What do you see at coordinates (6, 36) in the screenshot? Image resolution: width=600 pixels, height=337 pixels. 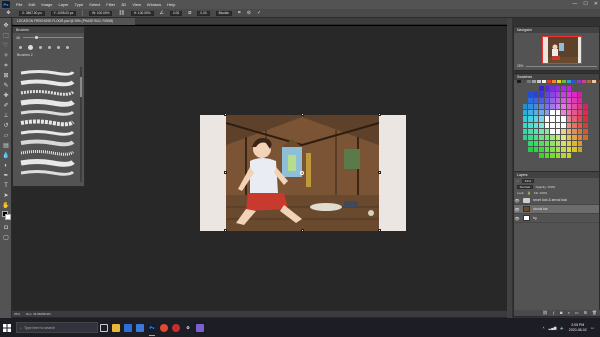 I see `marquee-tool-icon: ⬚` at bounding box center [6, 36].